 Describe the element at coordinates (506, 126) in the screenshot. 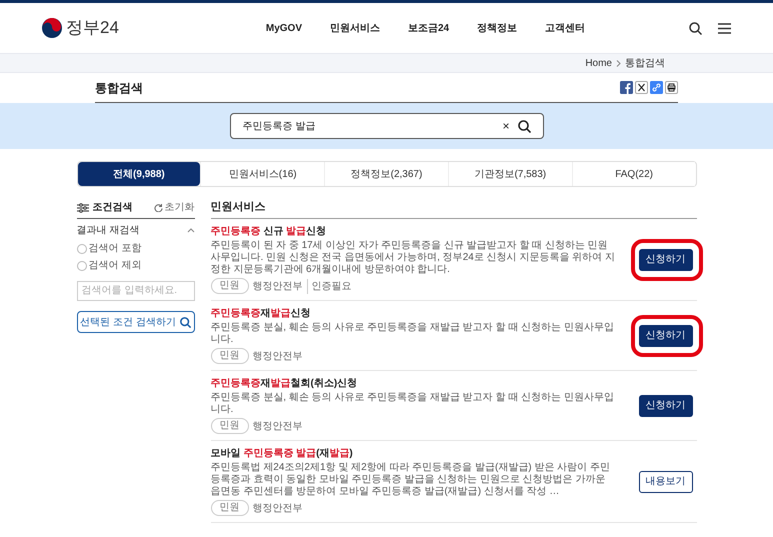

I see `clear-icon: ×` at that location.